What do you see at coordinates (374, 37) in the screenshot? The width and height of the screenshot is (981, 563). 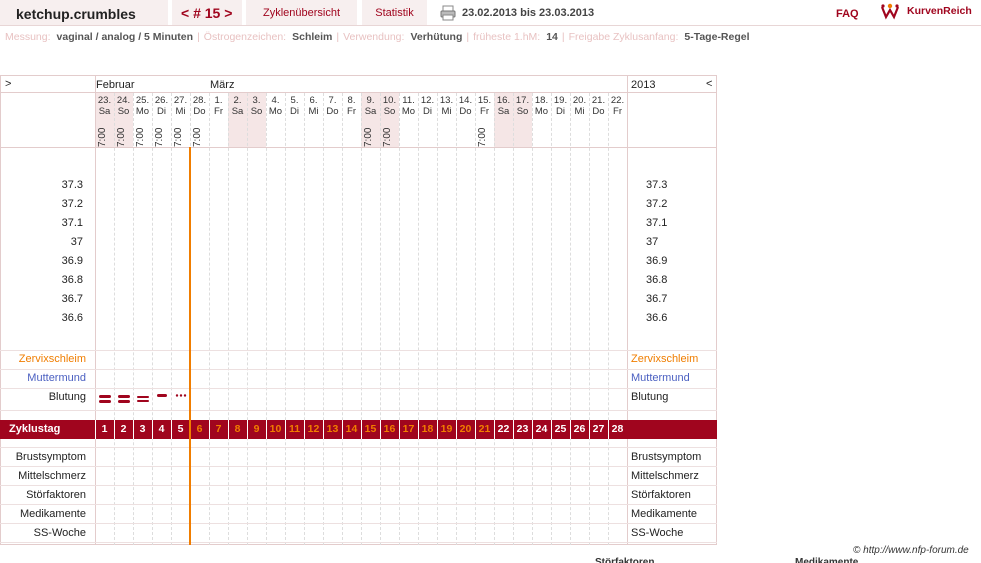 I see `setting-key: Verwendung:` at bounding box center [374, 37].